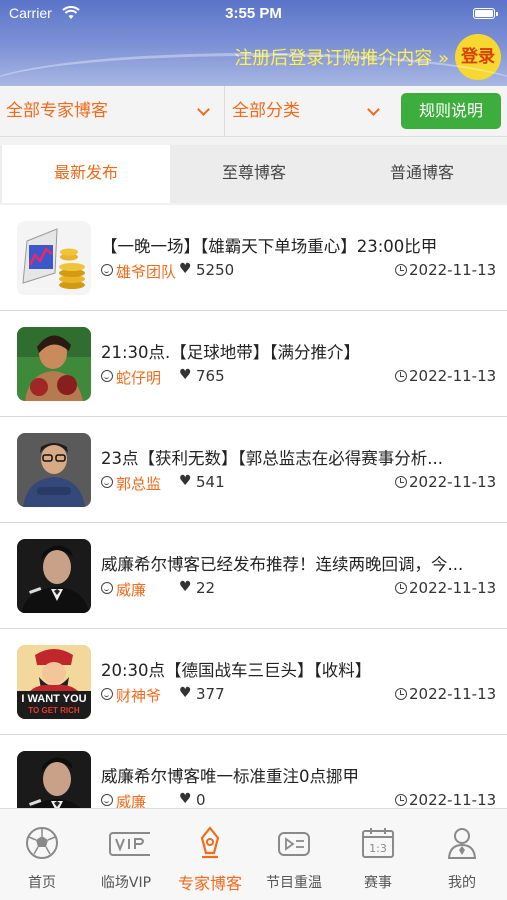 The image size is (507, 900). I want to click on post-meta: 雄爷团队 ♥ 5250 2022-11-13, so click(301, 271).